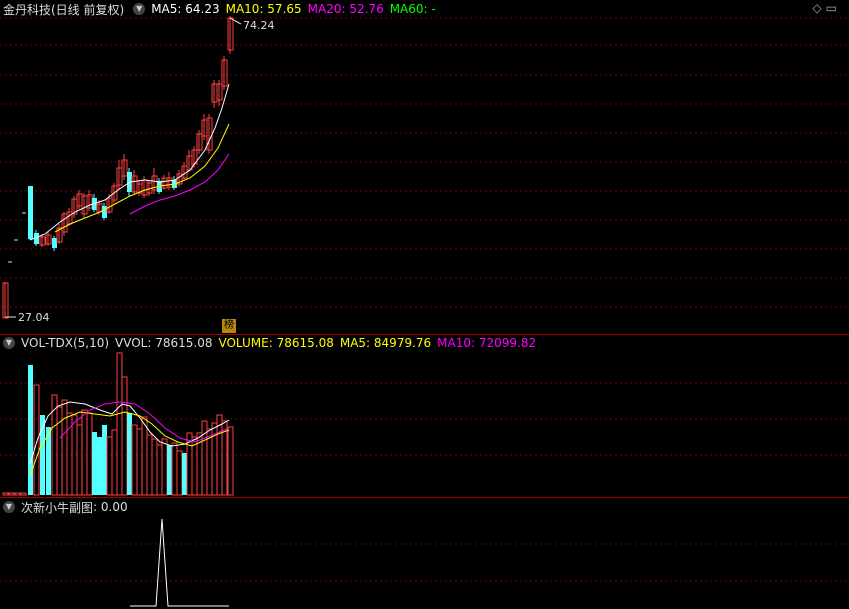  I want to click on high-arrow, so click(235, 21).